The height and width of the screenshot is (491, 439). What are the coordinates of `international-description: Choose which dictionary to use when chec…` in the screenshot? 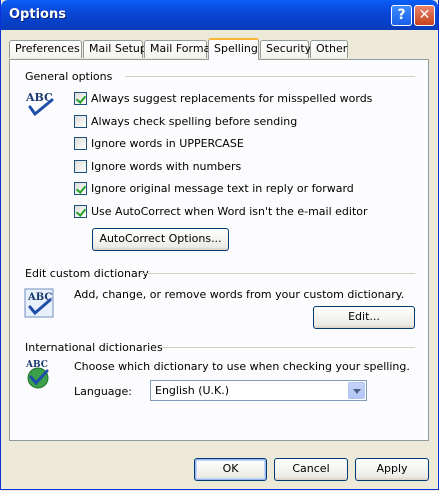 It's located at (242, 366).